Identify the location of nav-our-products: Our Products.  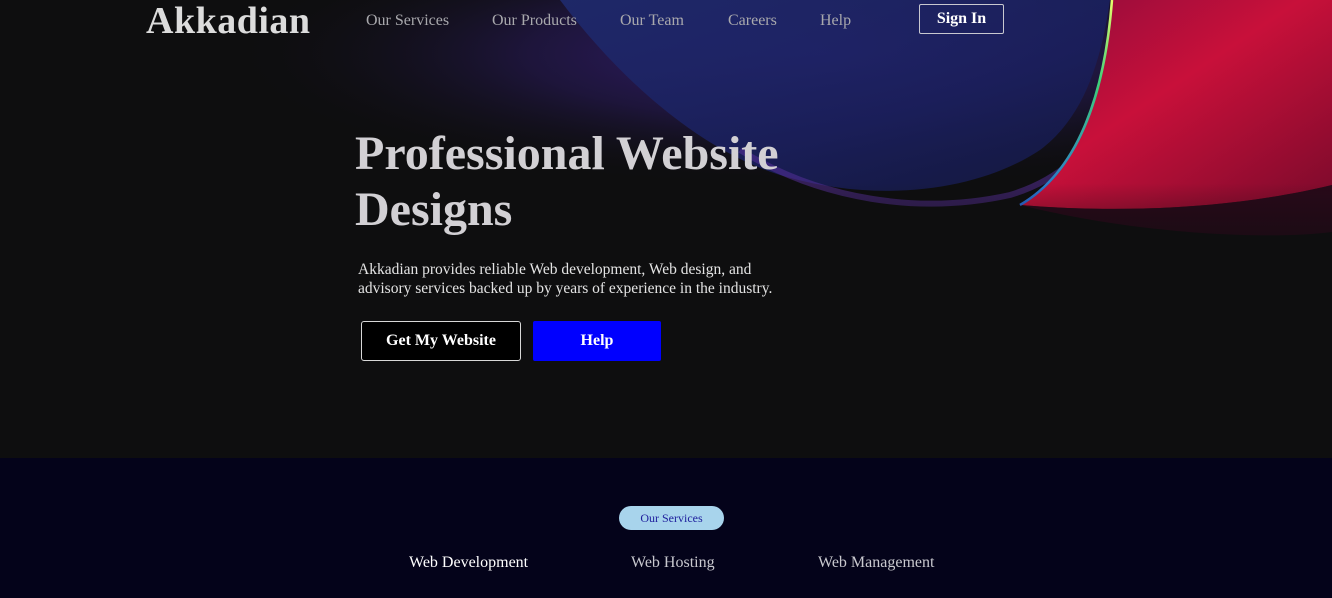
(534, 21).